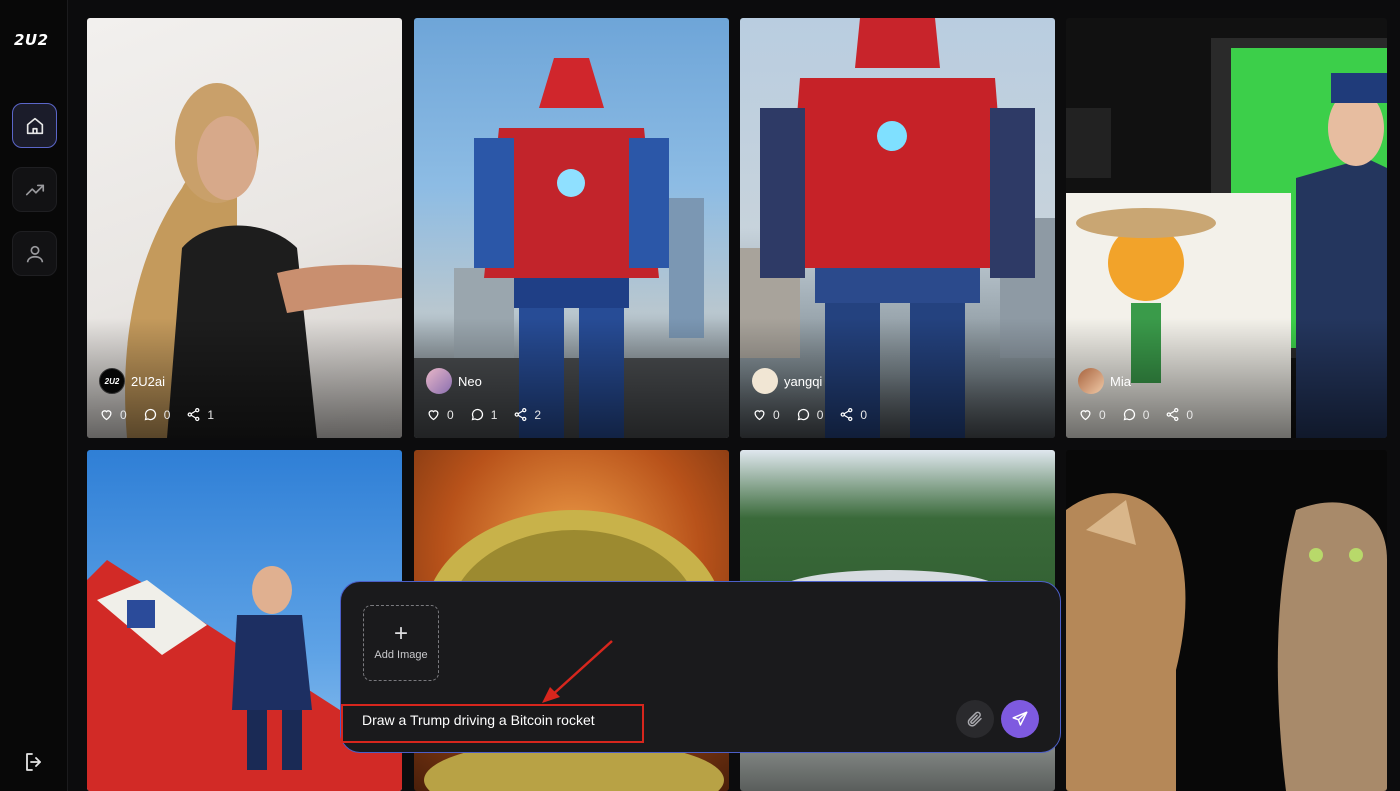  Describe the element at coordinates (401, 655) in the screenshot. I see `add-image-label: Add Image` at that location.